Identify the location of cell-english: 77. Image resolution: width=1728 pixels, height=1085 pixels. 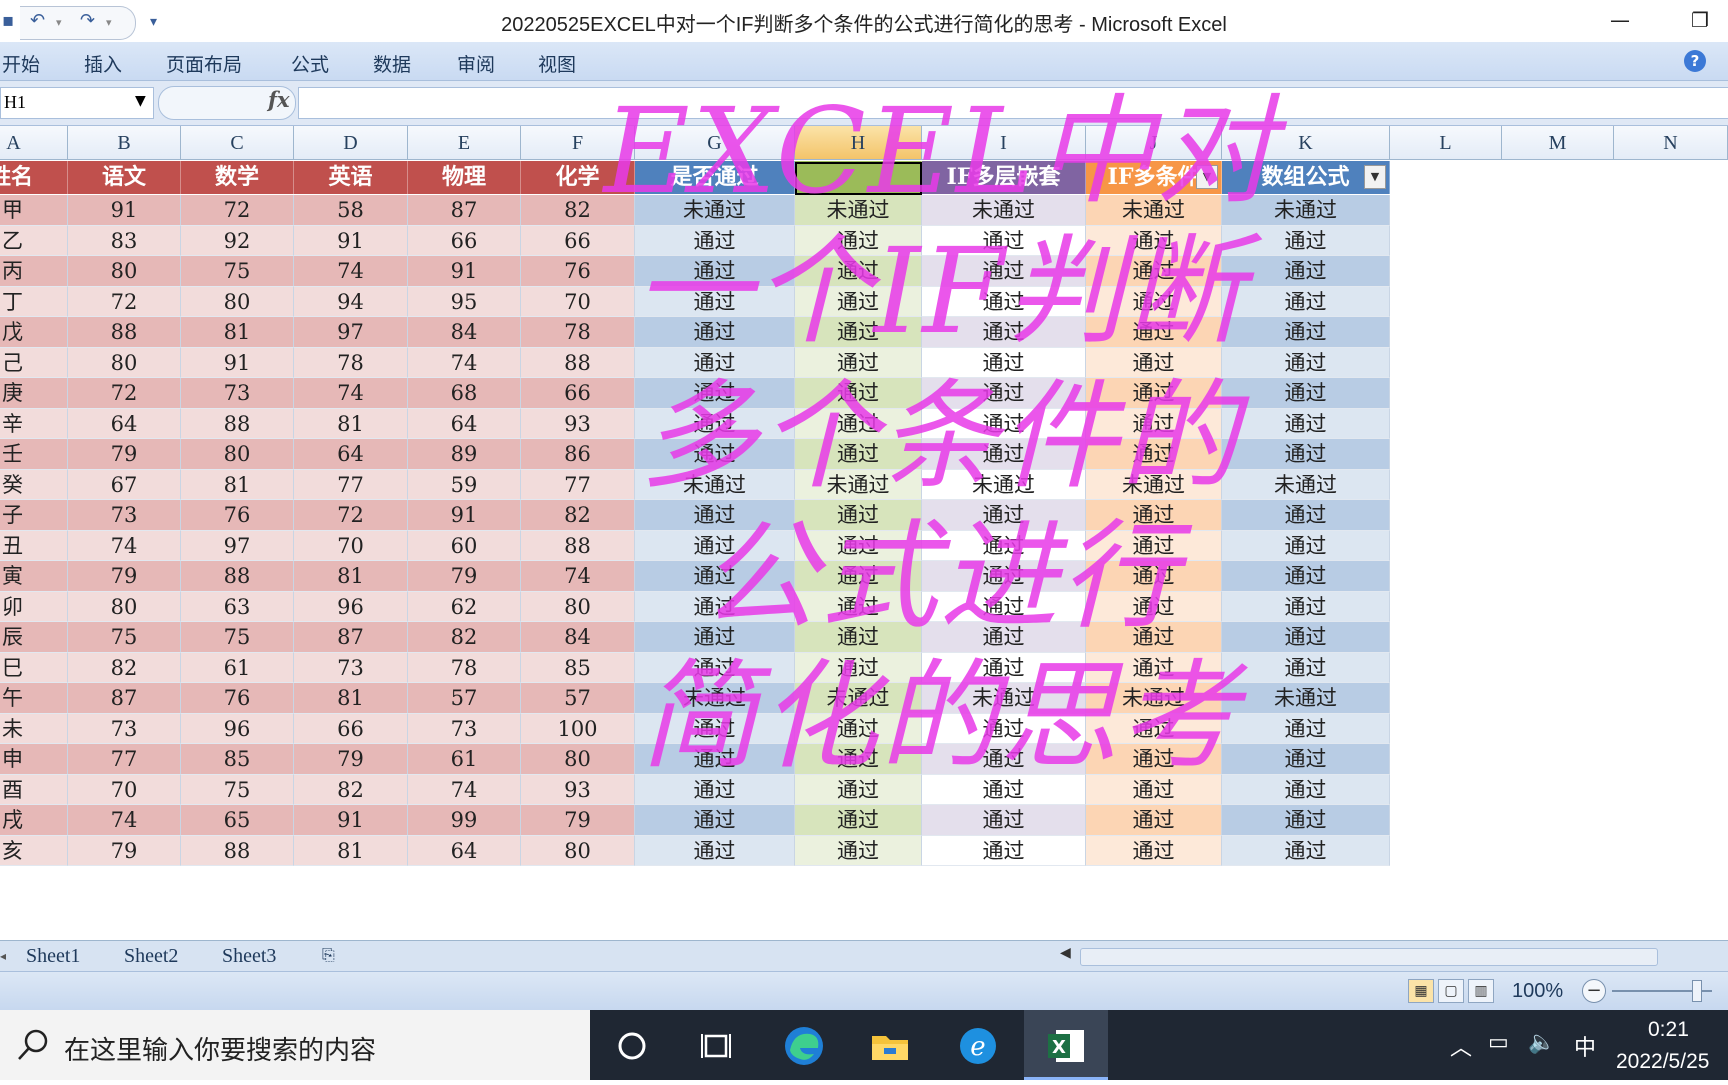
(351, 484).